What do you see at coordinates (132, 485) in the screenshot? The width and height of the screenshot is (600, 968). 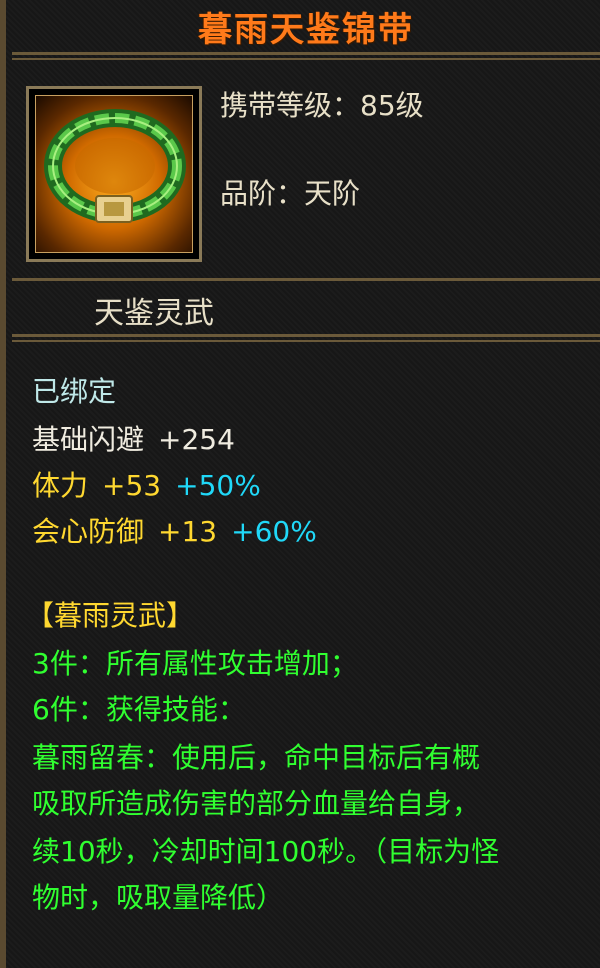 I see `stat-value: +53` at bounding box center [132, 485].